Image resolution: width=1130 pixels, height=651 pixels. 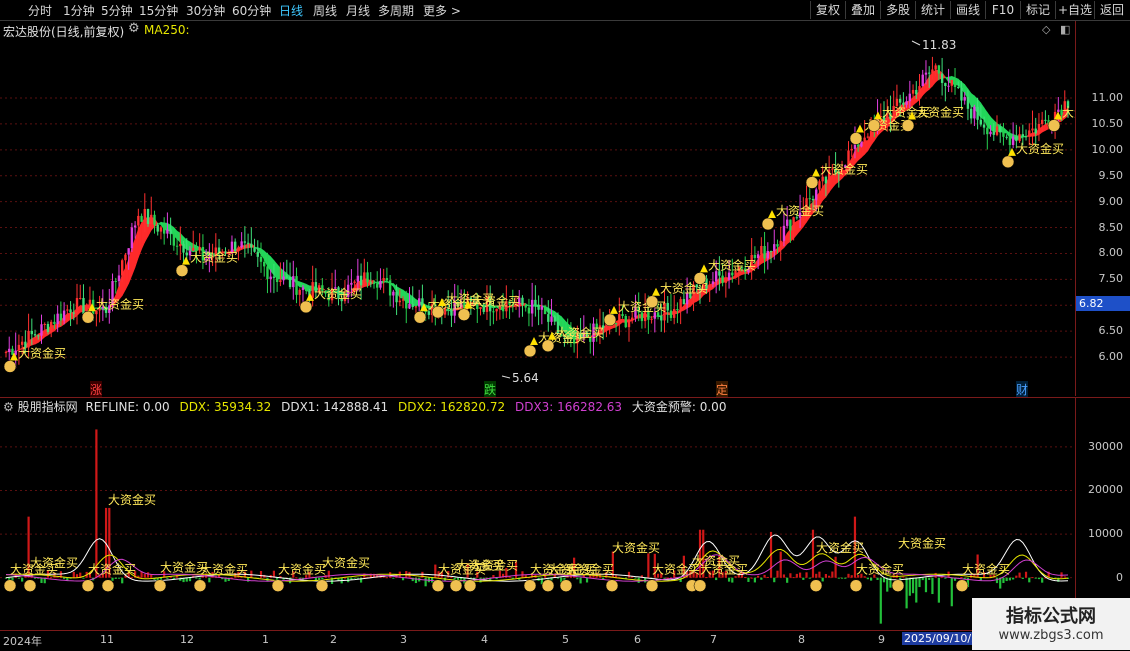 I want to click on event-marker-zhang: 涨, so click(x=96, y=389).